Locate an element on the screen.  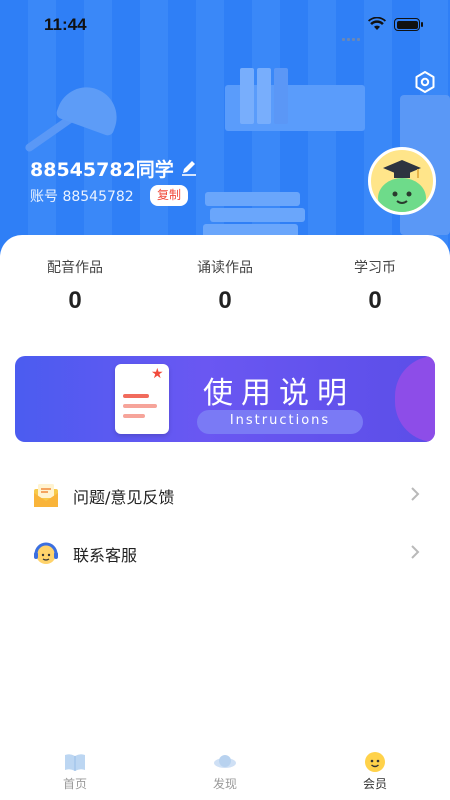
tab-label: 发现 is located at coordinates (224, 784).